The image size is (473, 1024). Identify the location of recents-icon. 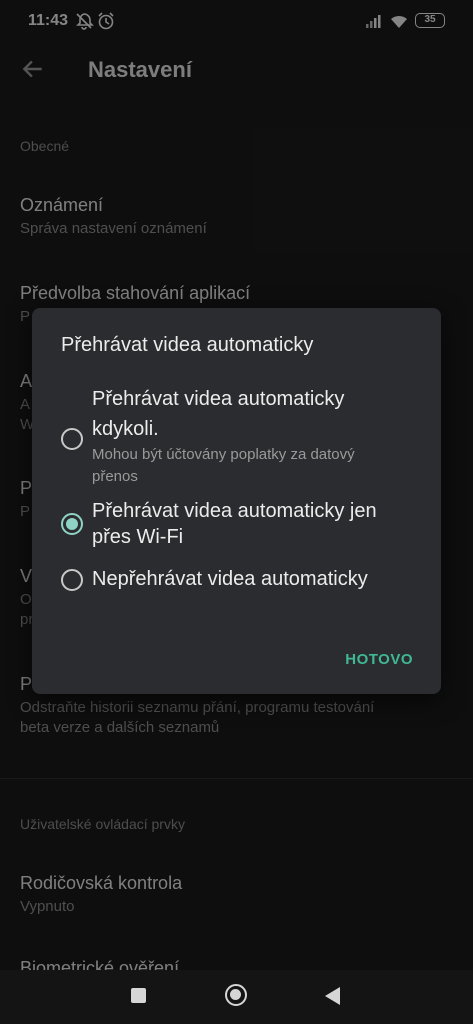
(138, 995).